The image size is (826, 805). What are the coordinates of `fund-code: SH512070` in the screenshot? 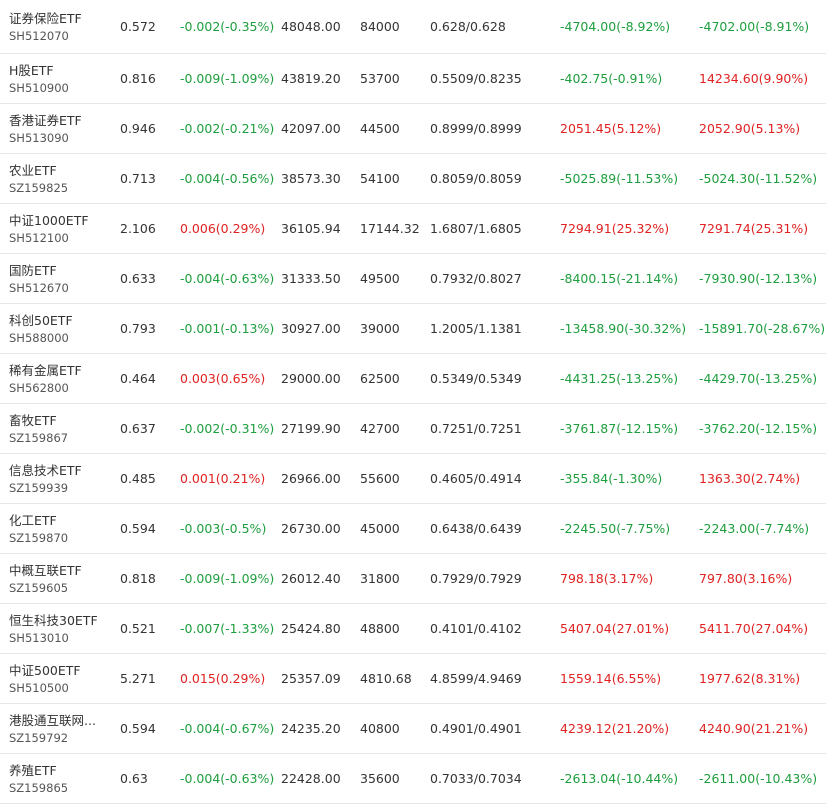 It's located at (39, 35).